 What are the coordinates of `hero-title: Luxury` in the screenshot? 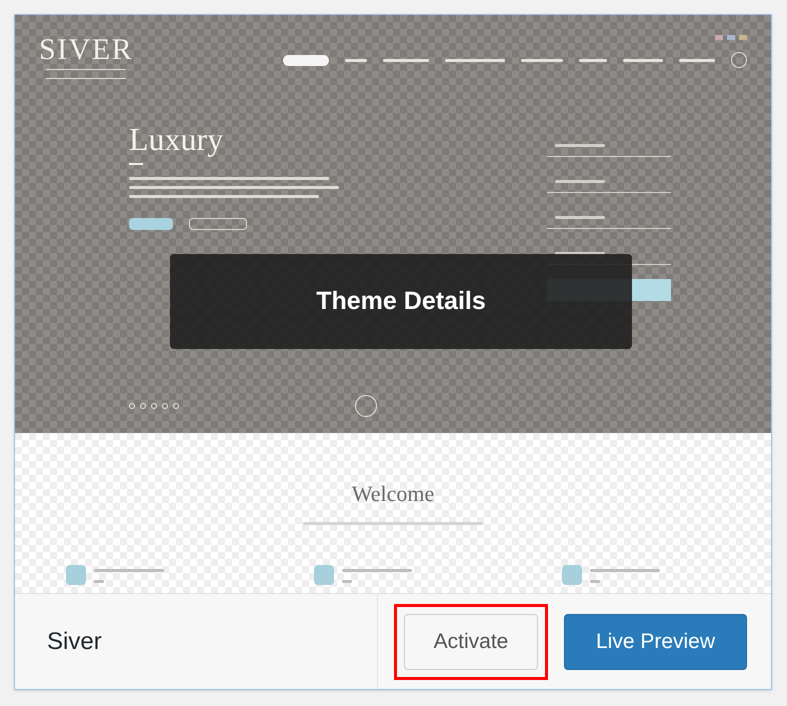 It's located at (176, 139).